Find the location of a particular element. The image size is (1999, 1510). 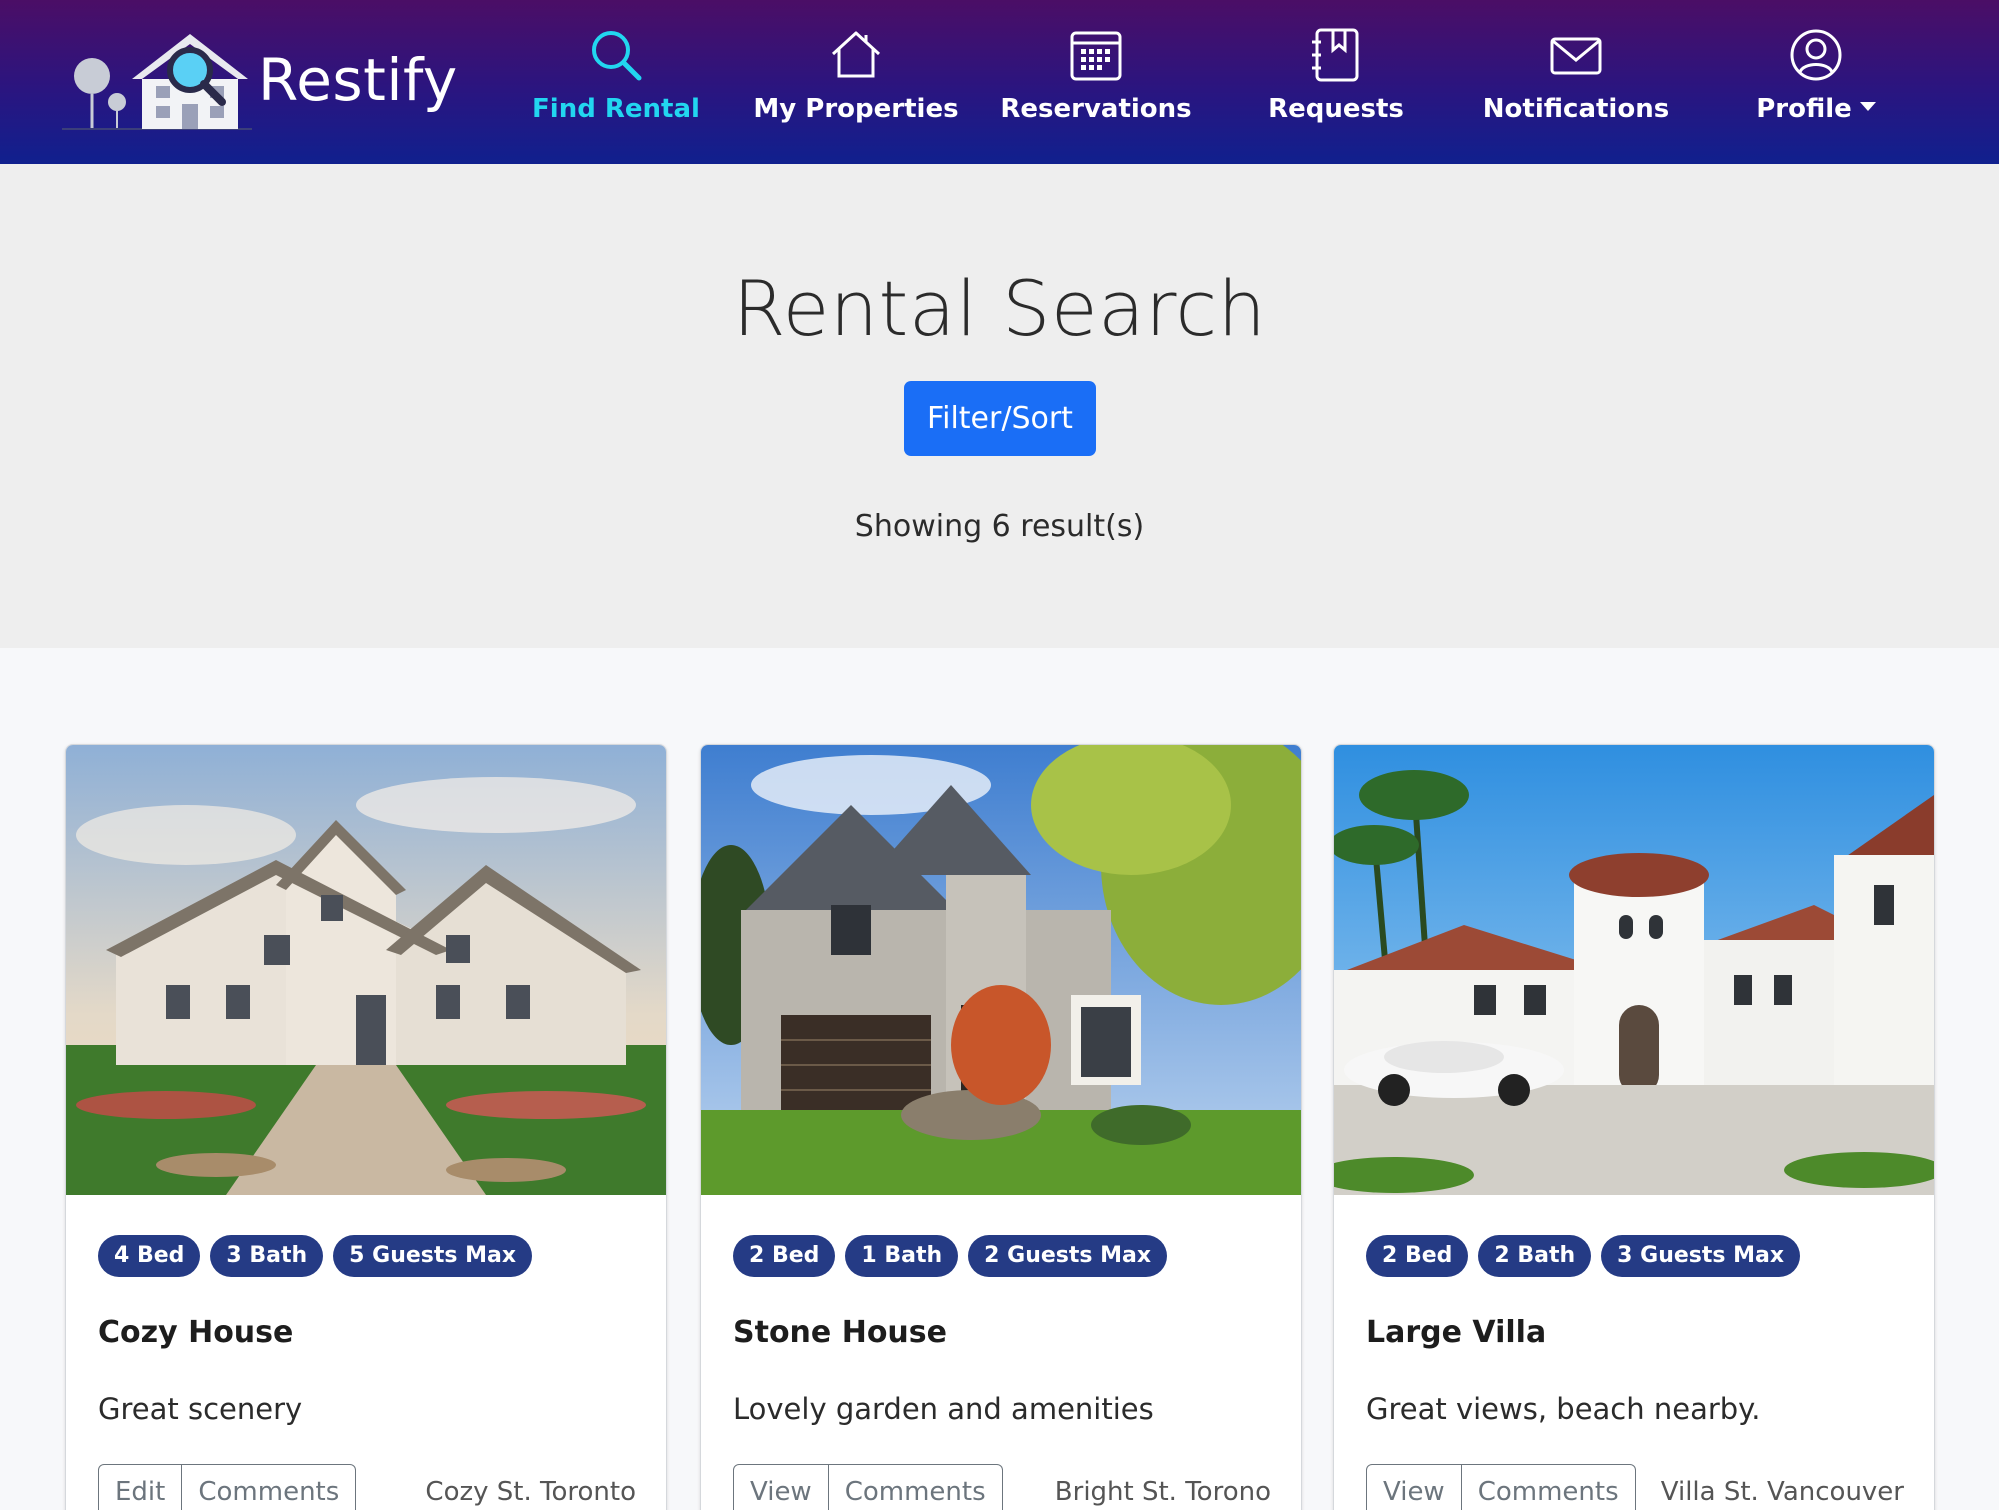

amenity-badges: 2 Bed 1 Bath 2 Guests Max is located at coordinates (1002, 1256).